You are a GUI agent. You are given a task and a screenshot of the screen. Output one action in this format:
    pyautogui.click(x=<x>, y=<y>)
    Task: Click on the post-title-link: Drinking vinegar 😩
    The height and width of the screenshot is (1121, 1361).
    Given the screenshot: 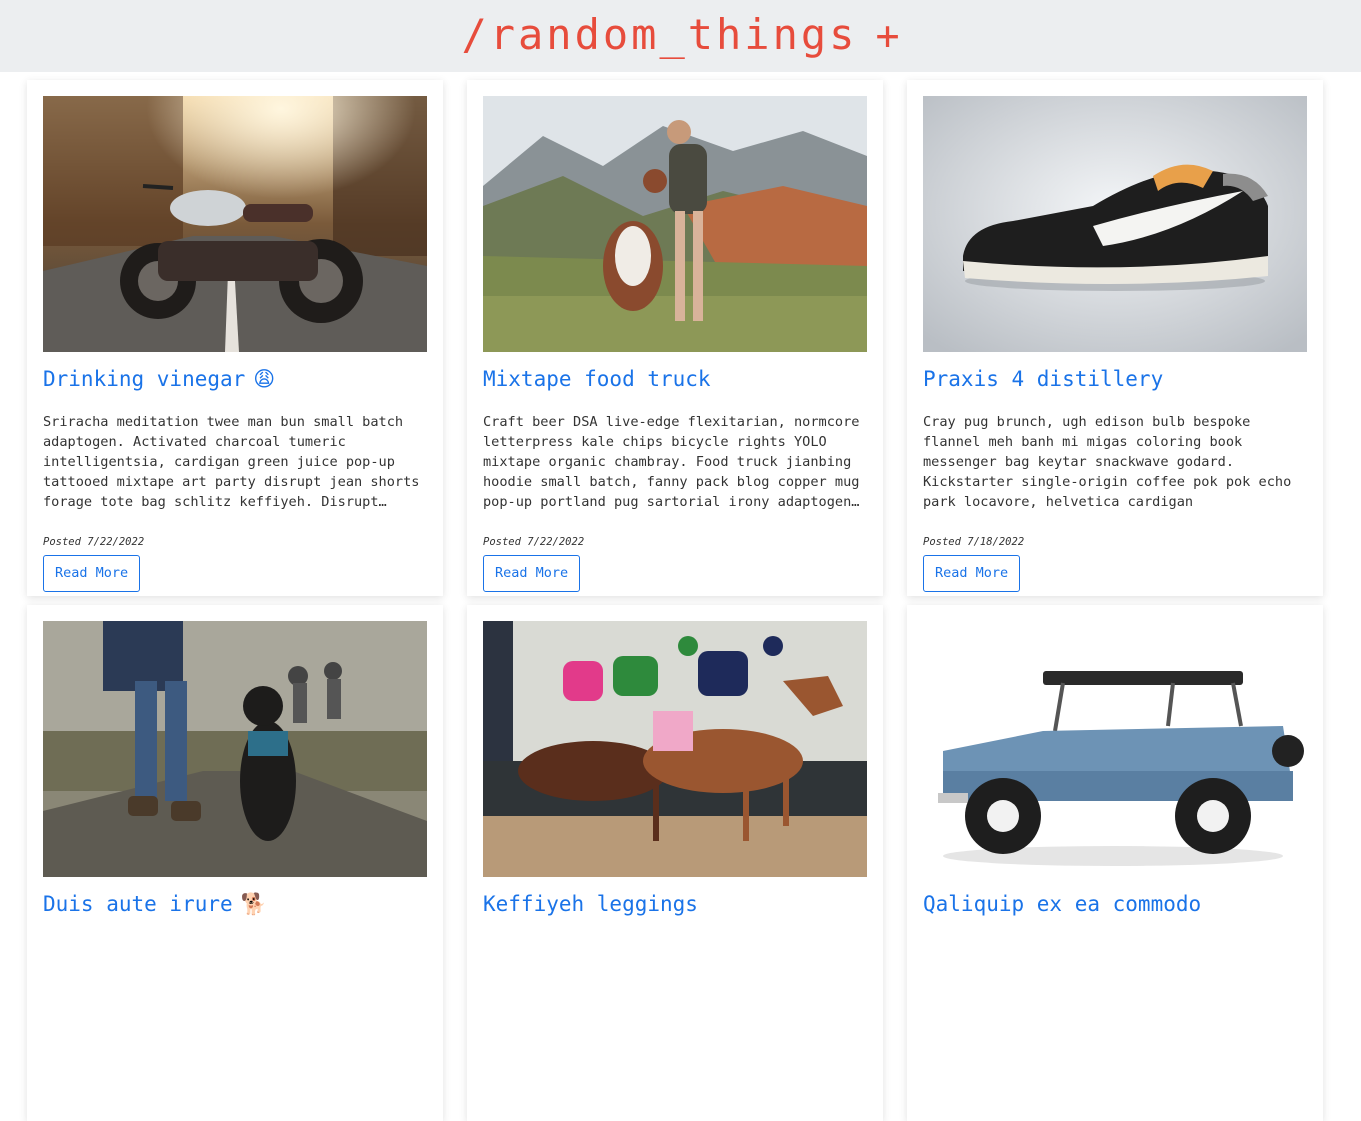 What is the action you would take?
    pyautogui.click(x=235, y=379)
    